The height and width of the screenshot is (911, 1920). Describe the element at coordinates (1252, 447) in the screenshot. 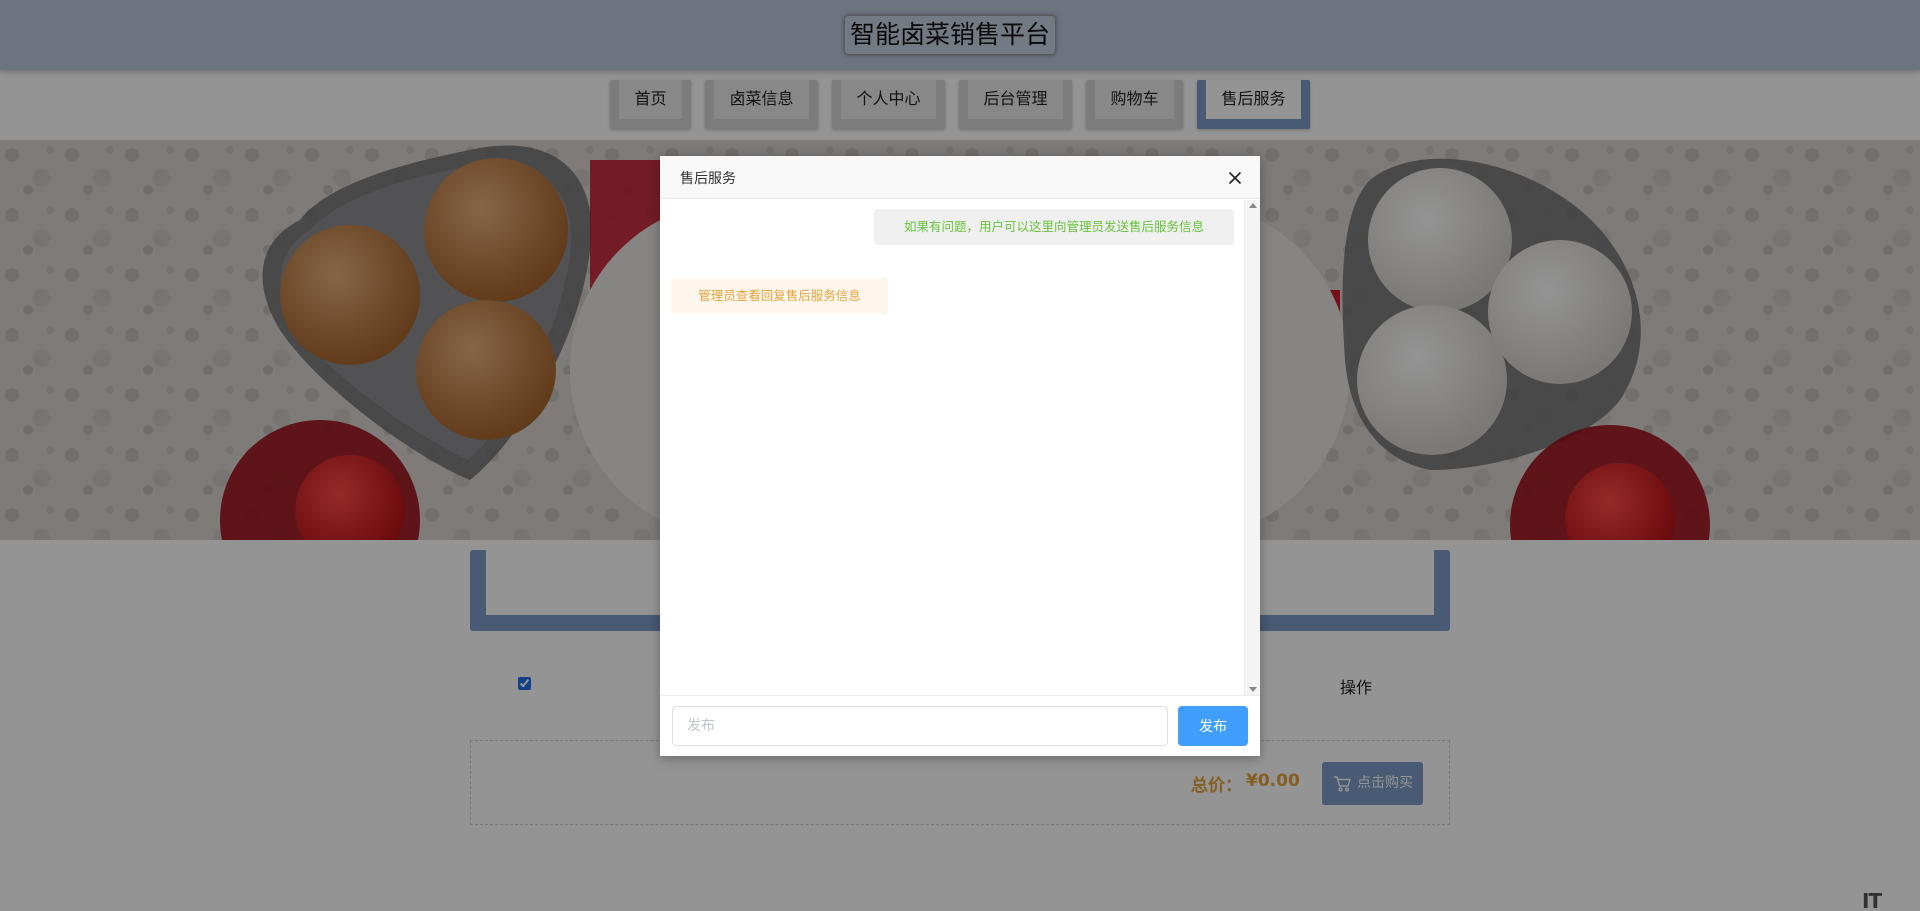

I see `chat-scrollbar` at that location.